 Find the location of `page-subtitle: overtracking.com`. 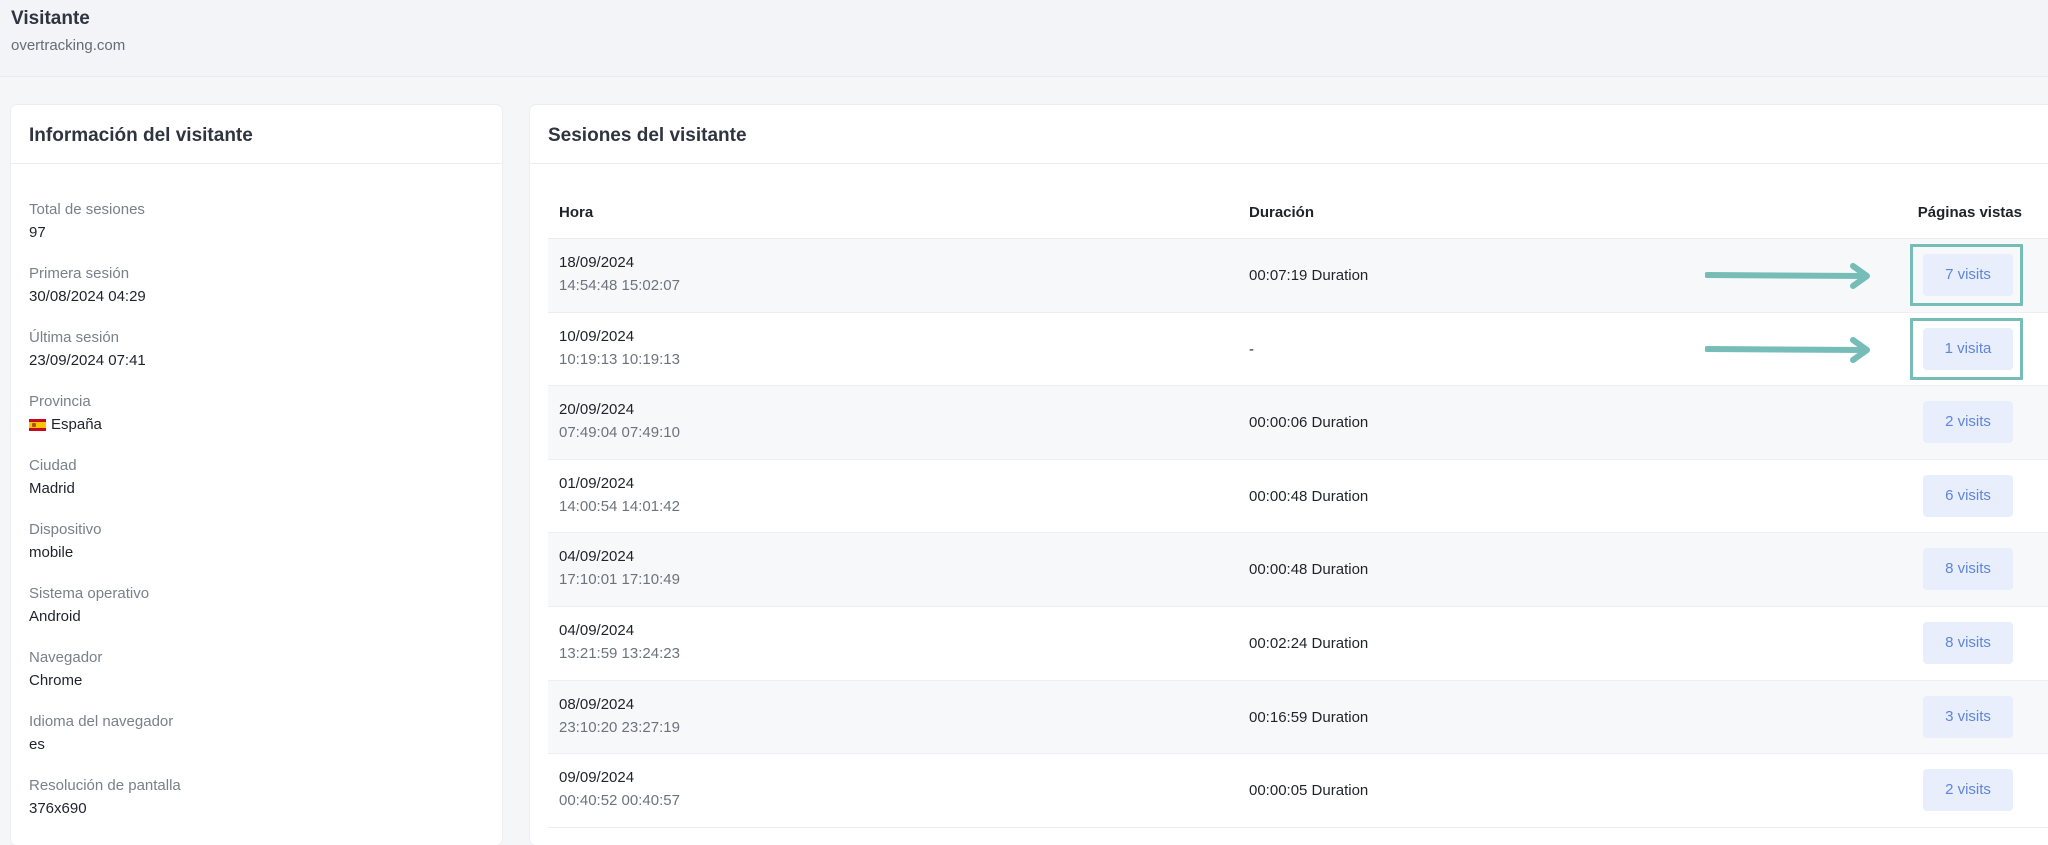

page-subtitle: overtracking.com is located at coordinates (68, 45).